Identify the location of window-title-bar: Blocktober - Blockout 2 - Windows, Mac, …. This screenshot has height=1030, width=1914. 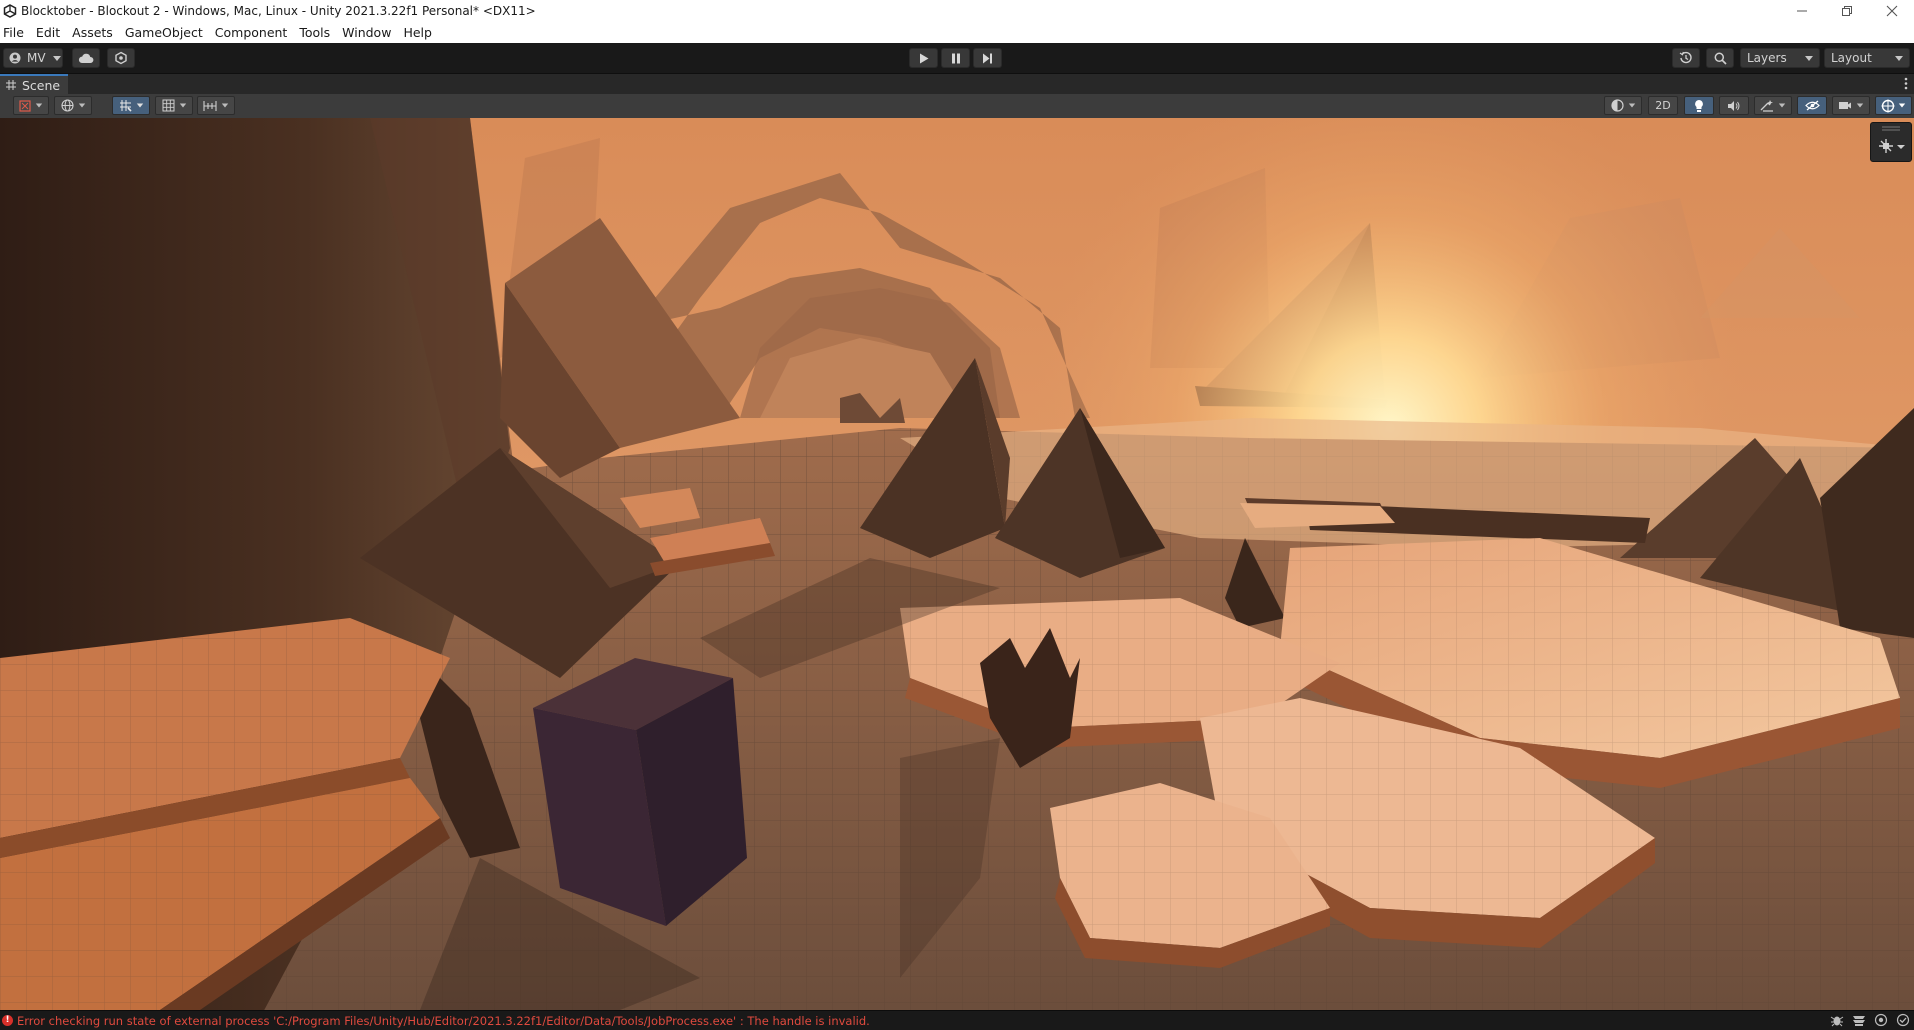
(957, 11).